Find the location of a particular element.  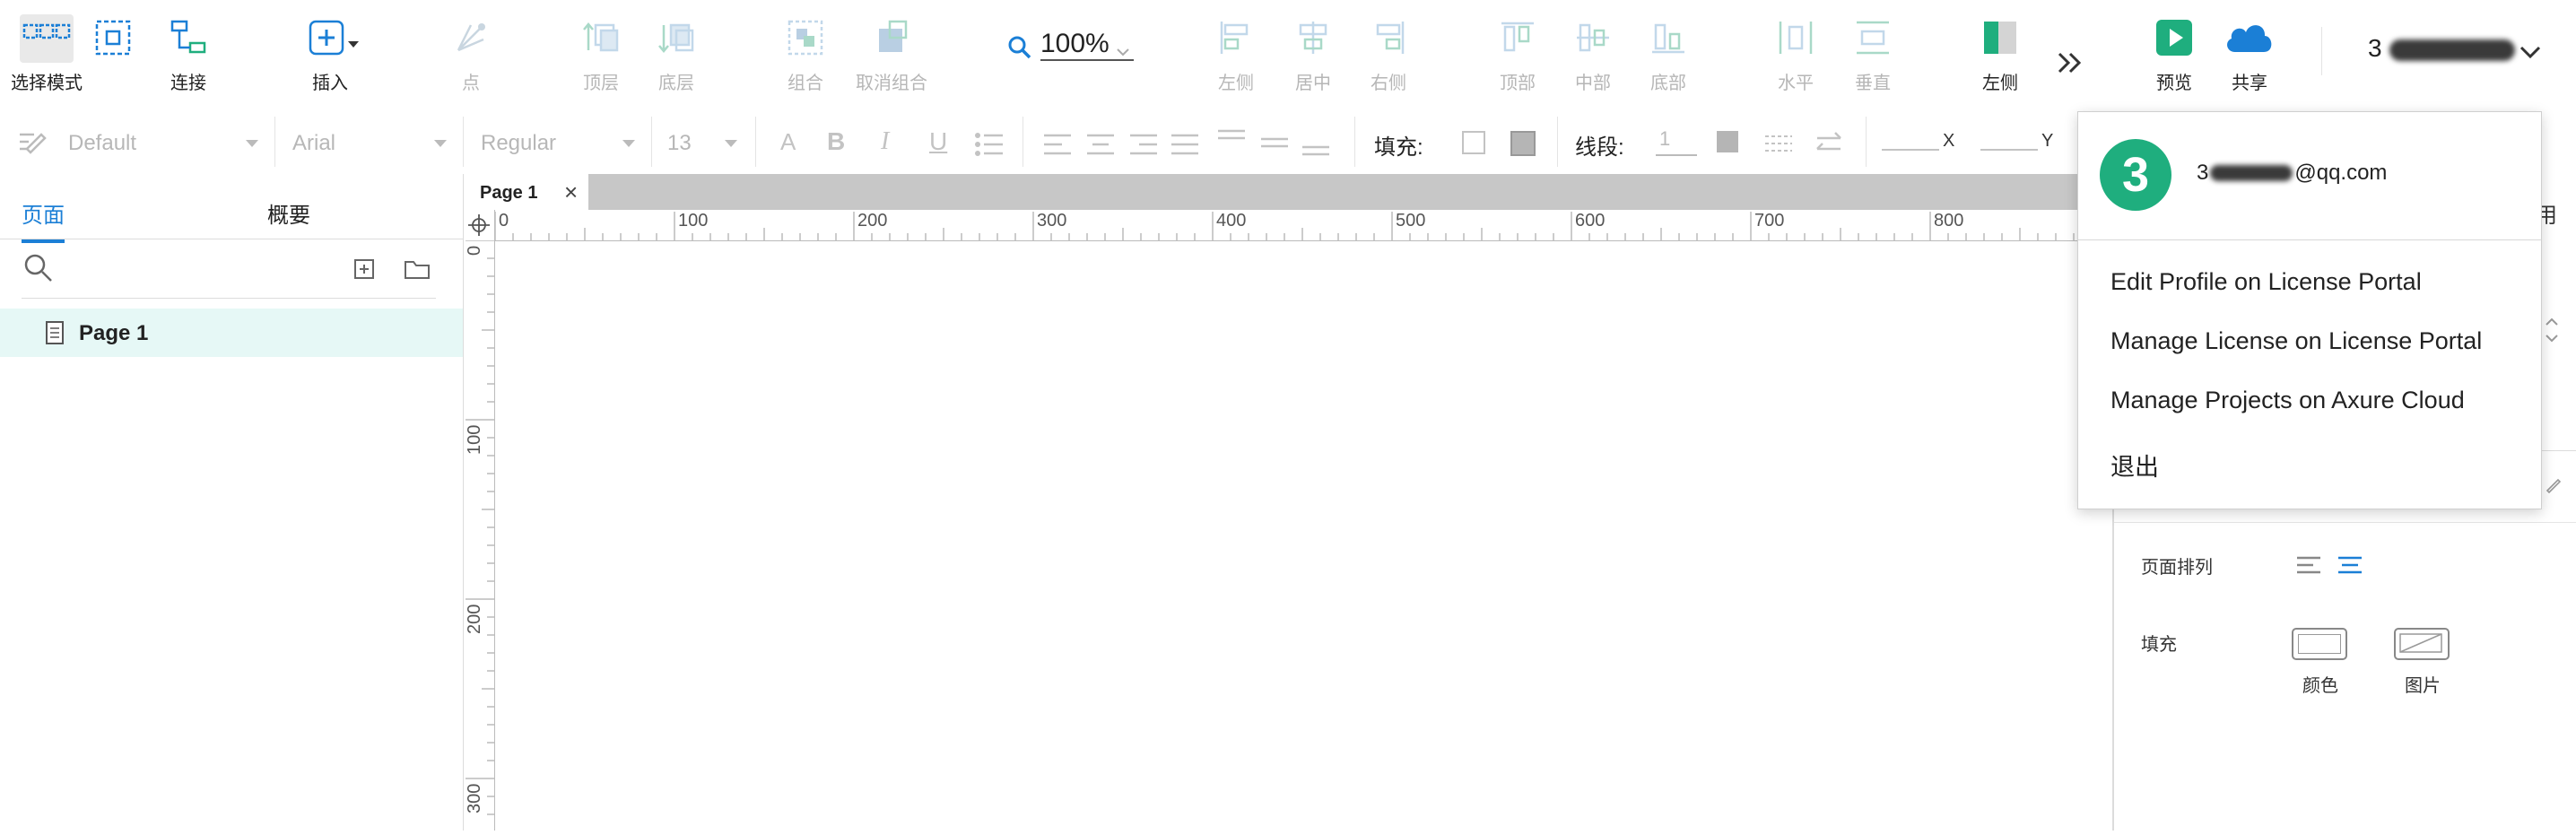

search-input is located at coordinates (229, 298).